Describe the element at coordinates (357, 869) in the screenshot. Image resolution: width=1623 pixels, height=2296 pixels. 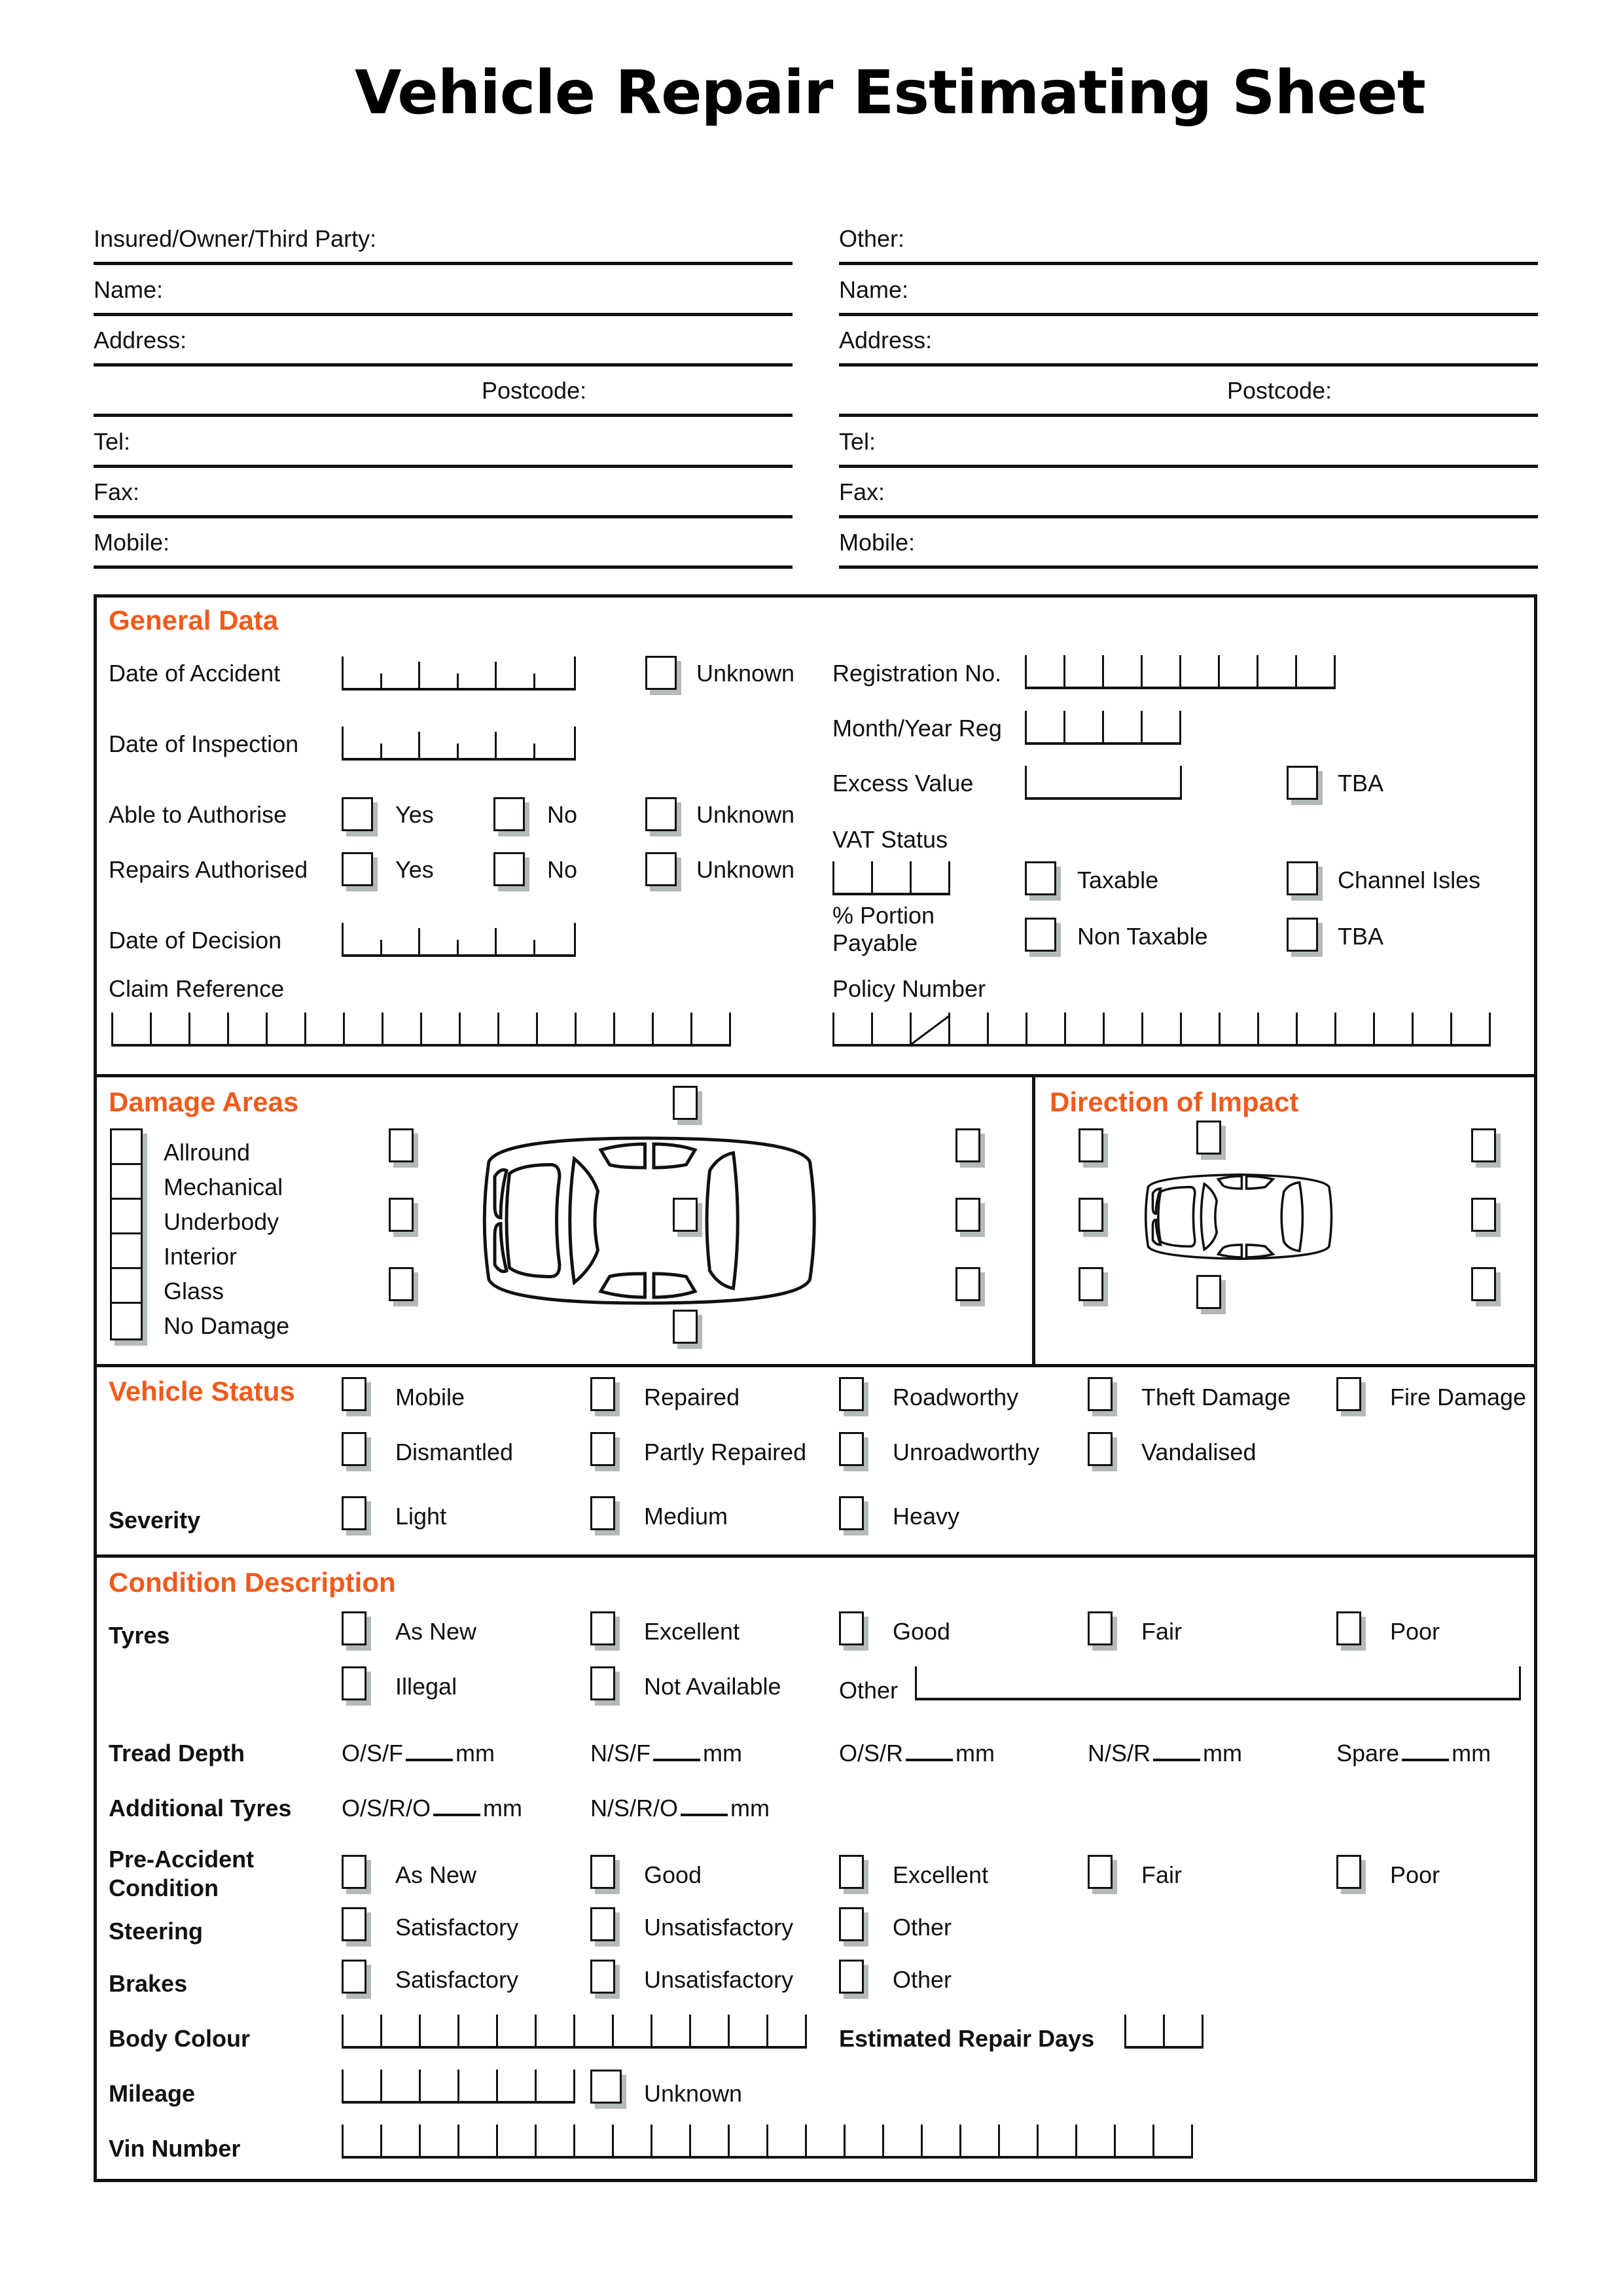
I see `repairs-authorised-yes-checkbox` at that location.